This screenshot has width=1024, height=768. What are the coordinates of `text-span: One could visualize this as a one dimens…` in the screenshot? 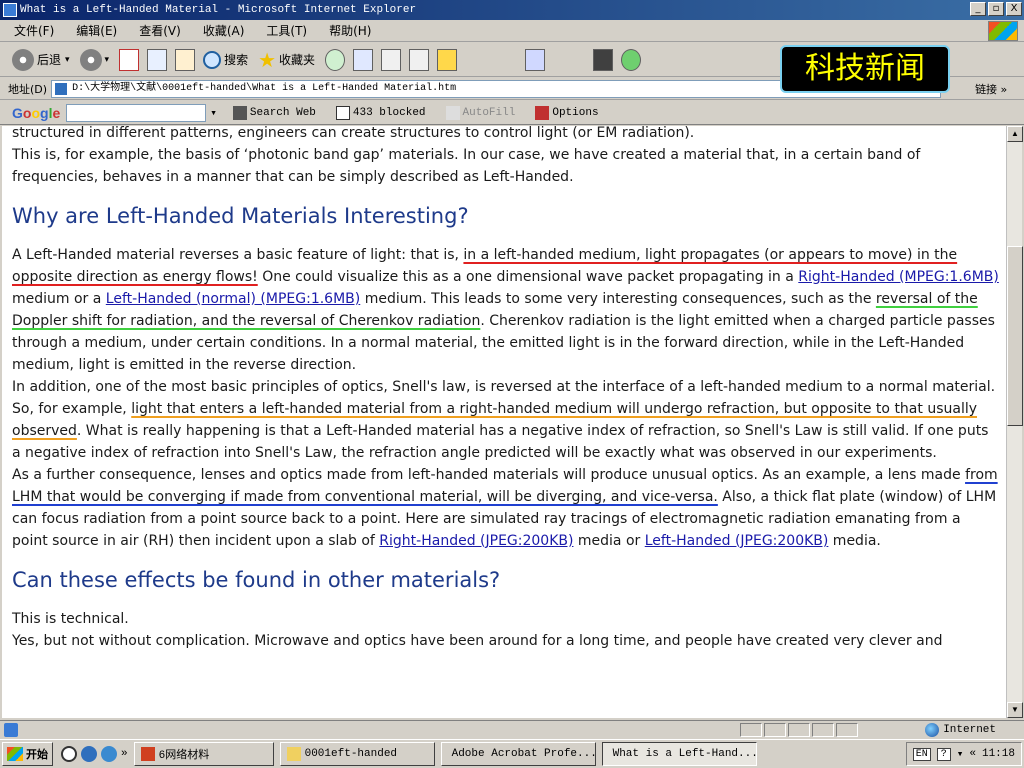 It's located at (528, 277).